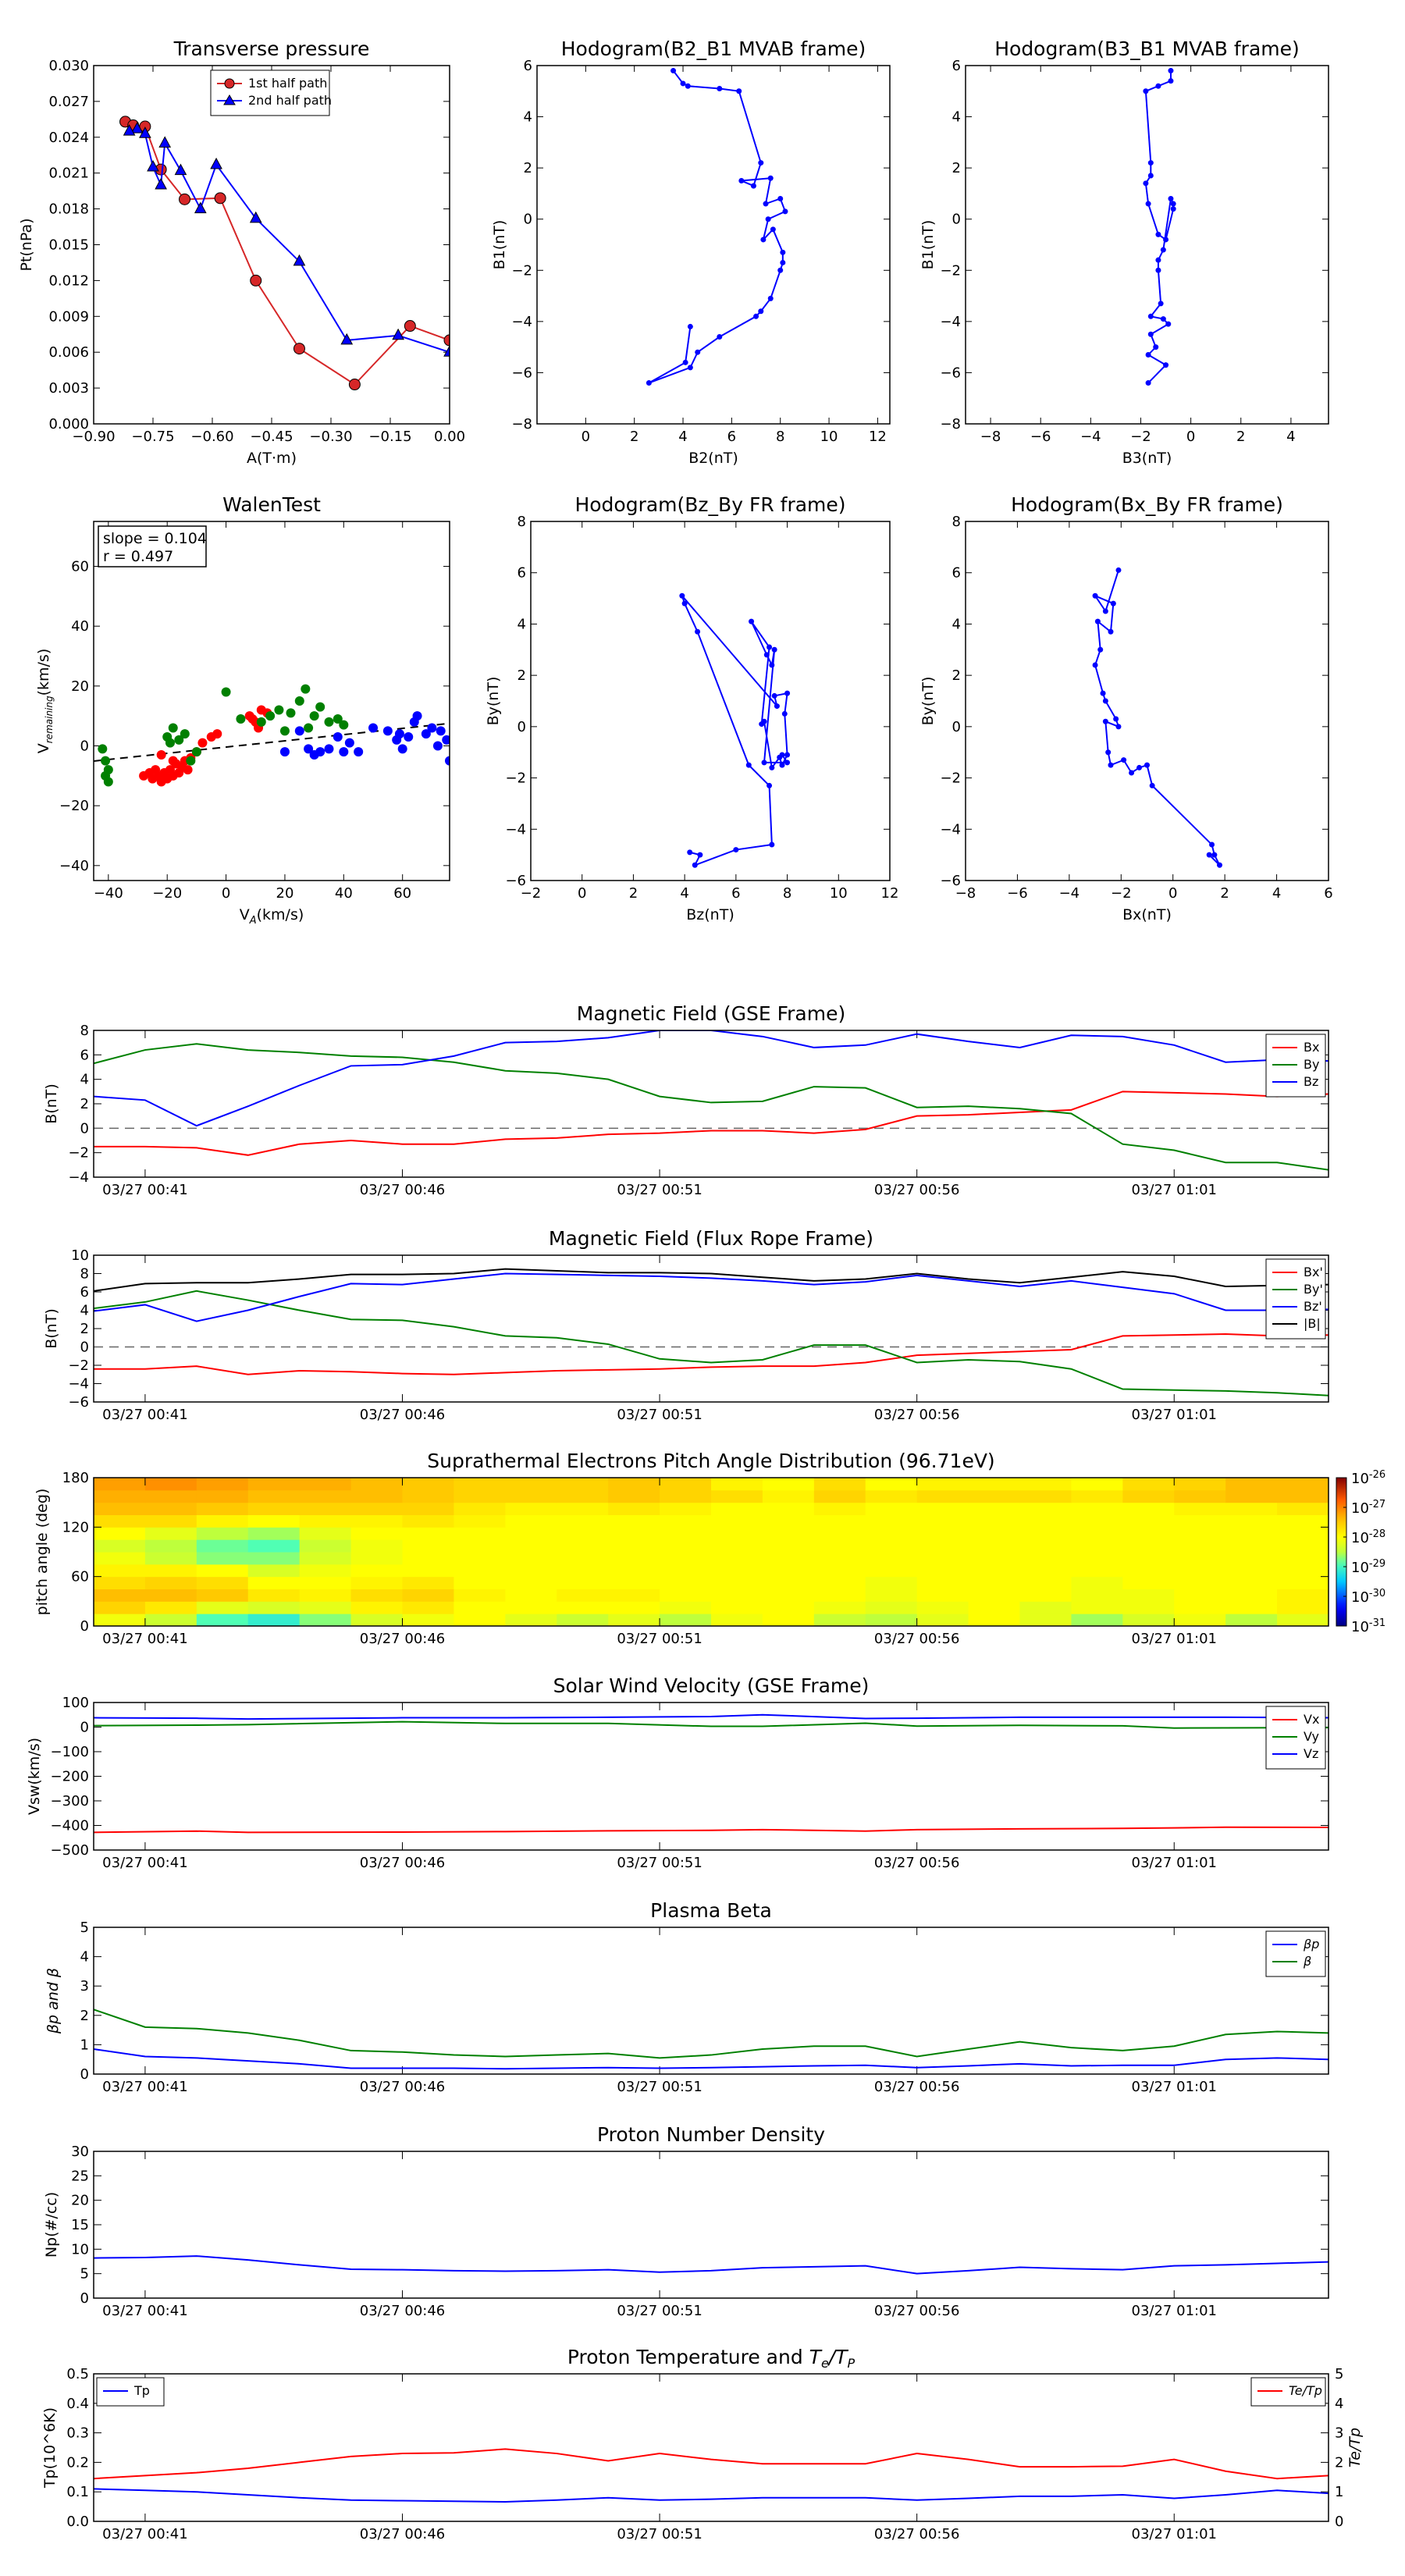 The image size is (1405, 2576). What do you see at coordinates (951, 778) in the screenshot?
I see `y-tick-label: −2` at bounding box center [951, 778].